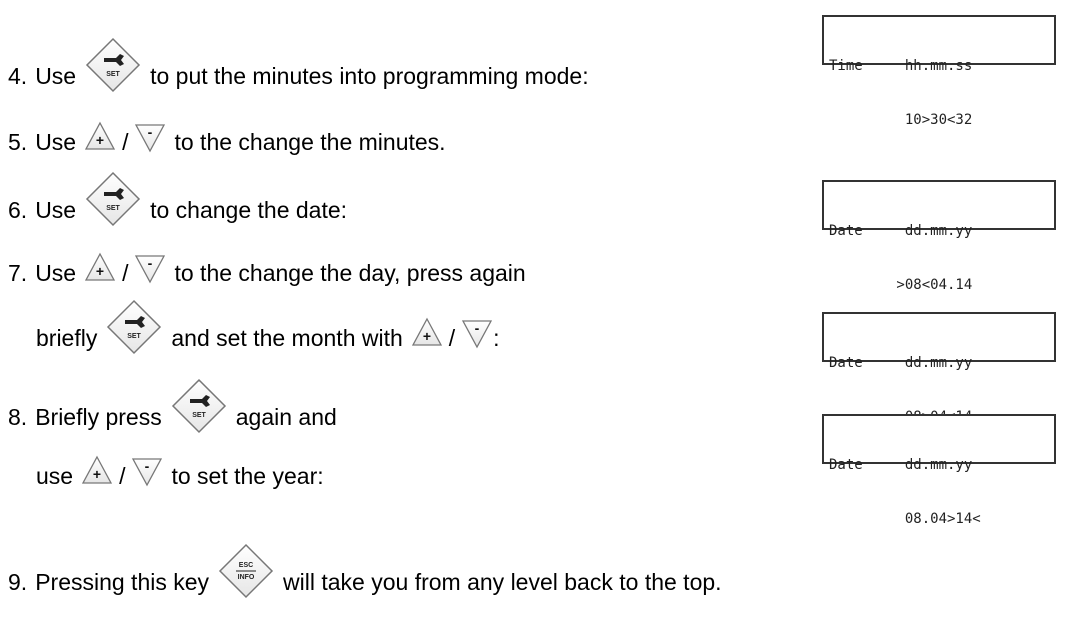 The width and height of the screenshot is (1070, 624). What do you see at coordinates (18, 75) in the screenshot?
I see `step-number: 4.` at bounding box center [18, 75].